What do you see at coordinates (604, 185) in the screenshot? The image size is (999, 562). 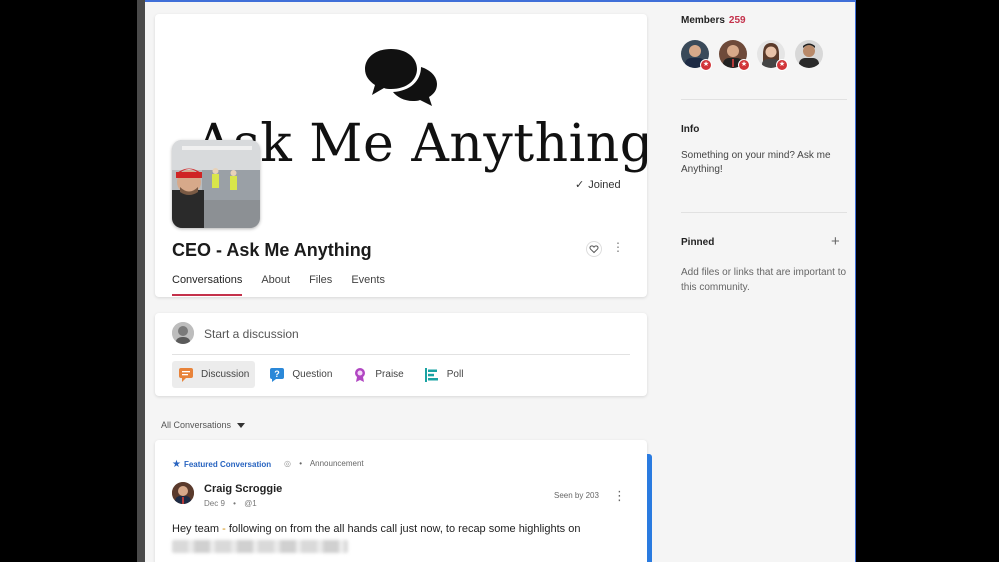 I see `joined-label: Joined` at bounding box center [604, 185].